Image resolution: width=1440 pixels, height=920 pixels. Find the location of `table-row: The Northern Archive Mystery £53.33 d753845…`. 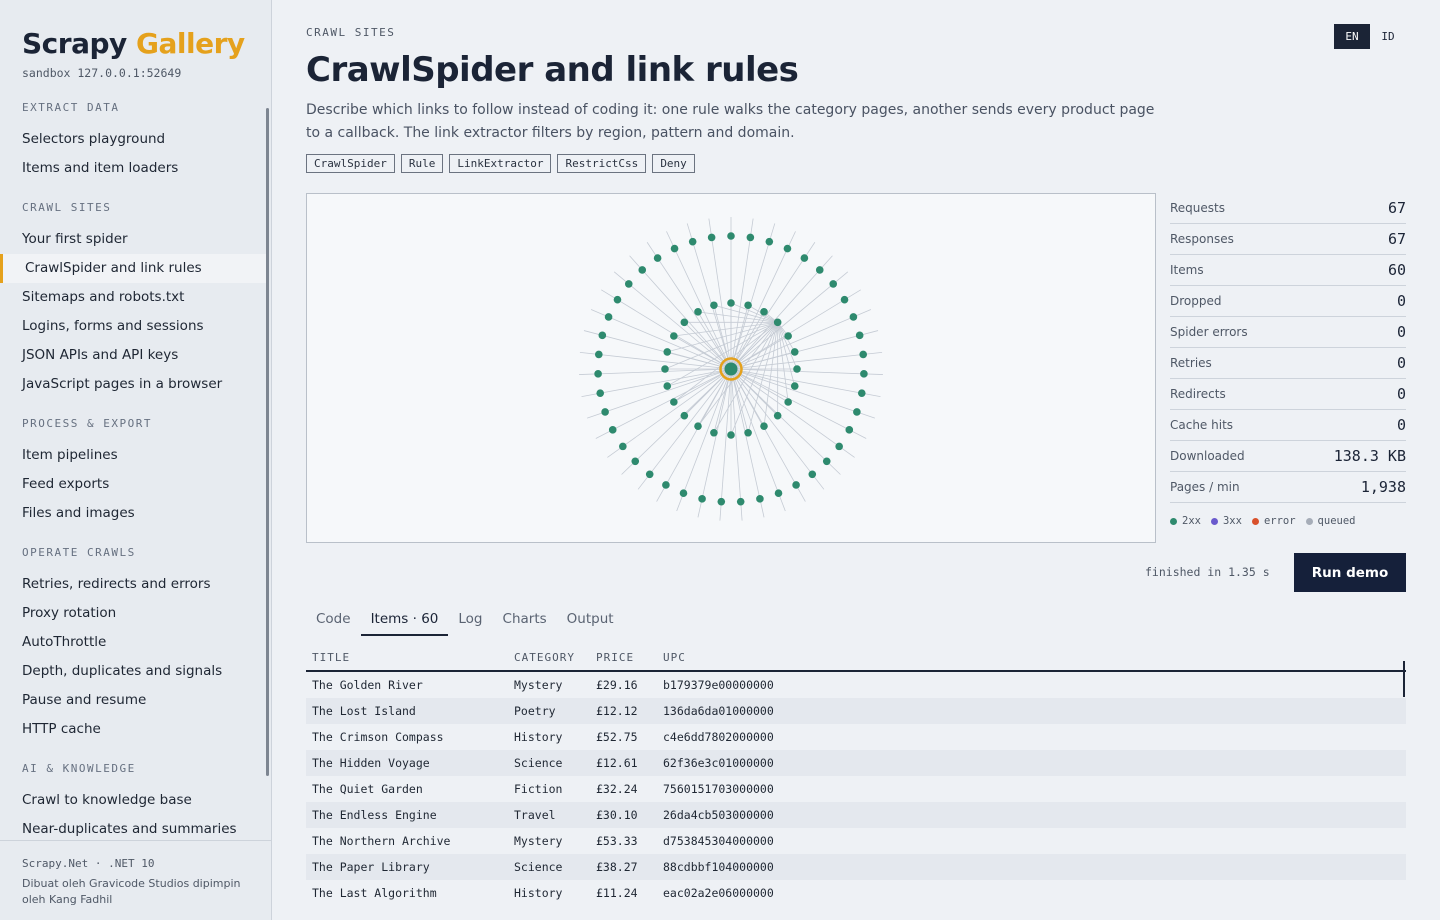

table-row: The Northern Archive Mystery £53.33 d753845… is located at coordinates (856, 841).